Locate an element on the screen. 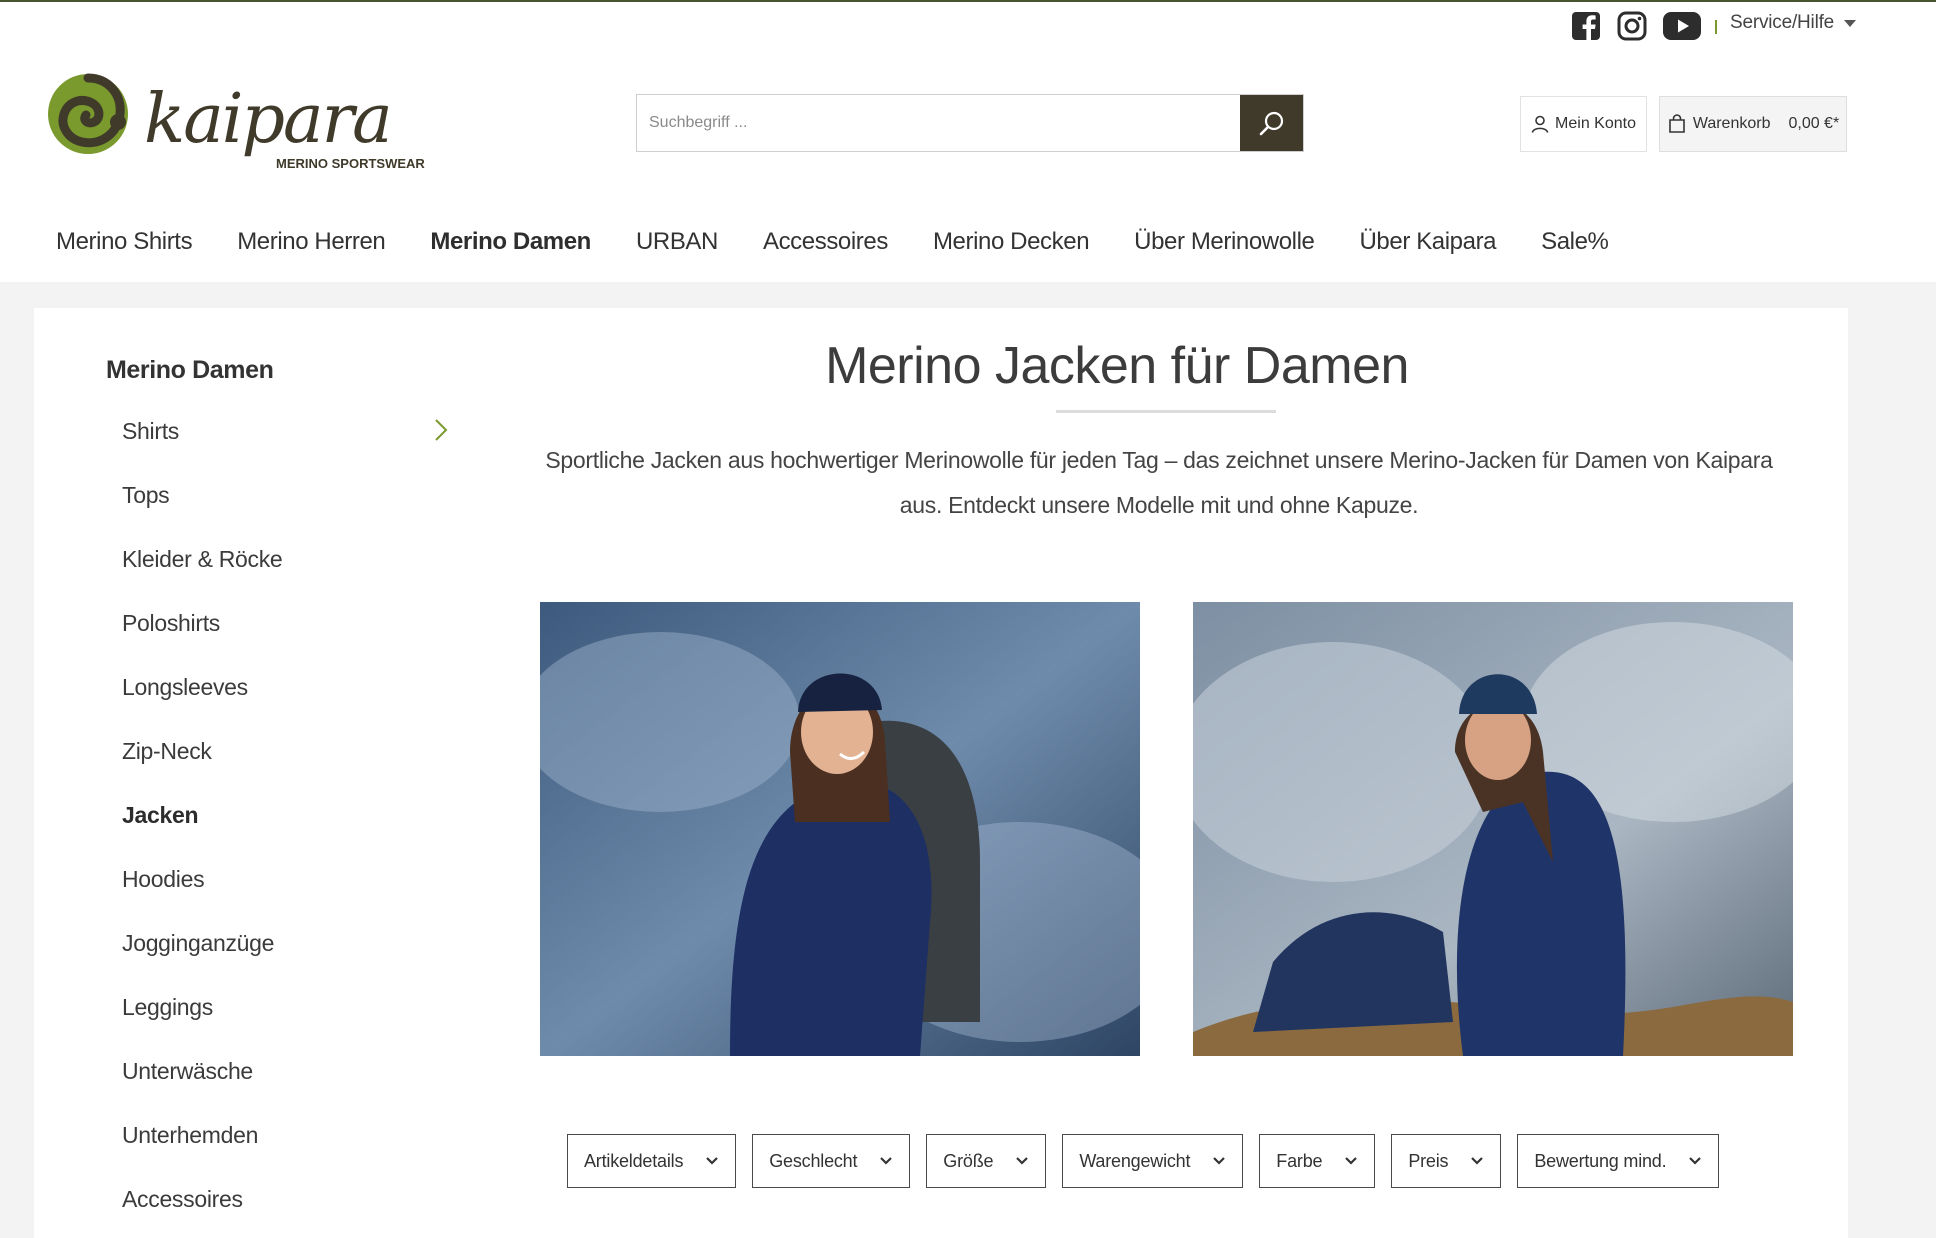 The image size is (1936, 1238). facebook-icon is located at coordinates (1586, 26).